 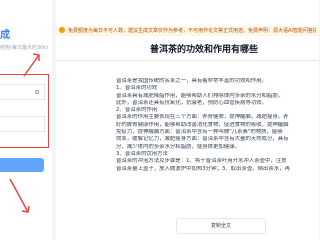 I want to click on document-line: 此外，普洱茶还具有抗氧化，抗衰老，预防心血管疾病等功效。, so click(x=191, y=102).